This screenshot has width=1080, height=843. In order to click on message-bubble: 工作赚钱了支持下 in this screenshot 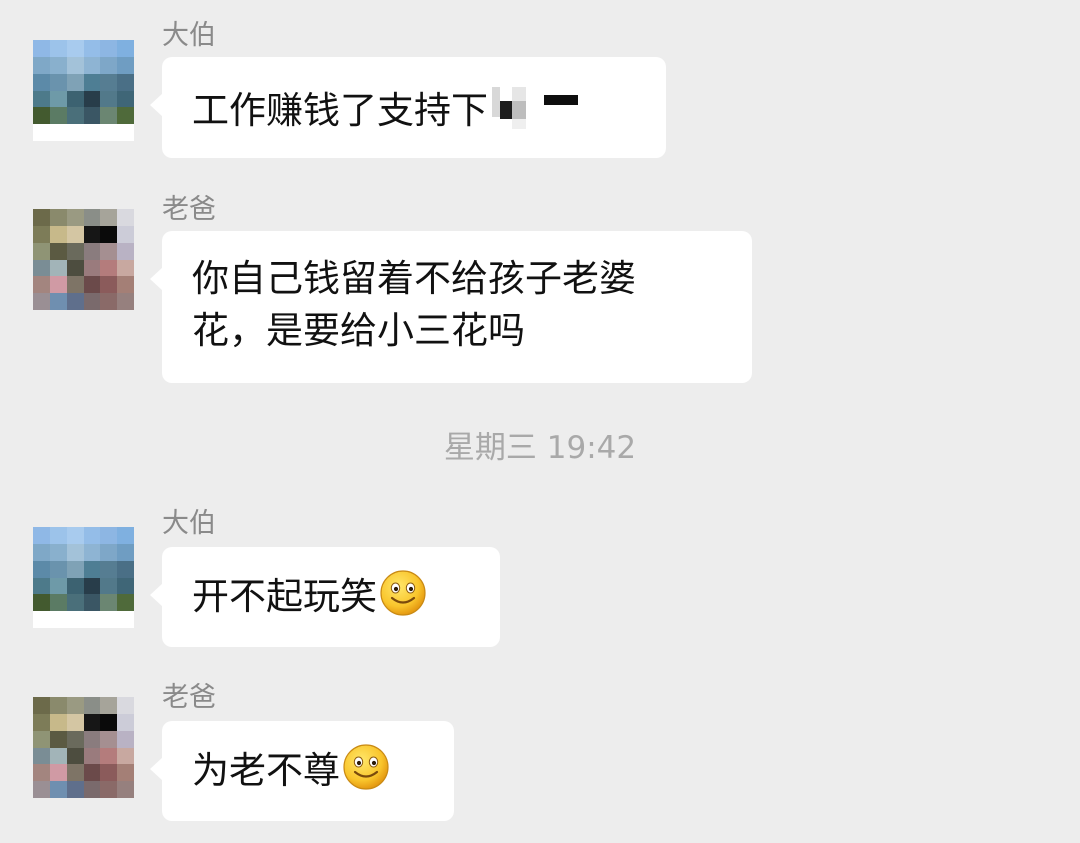, I will do `click(408, 107)`.